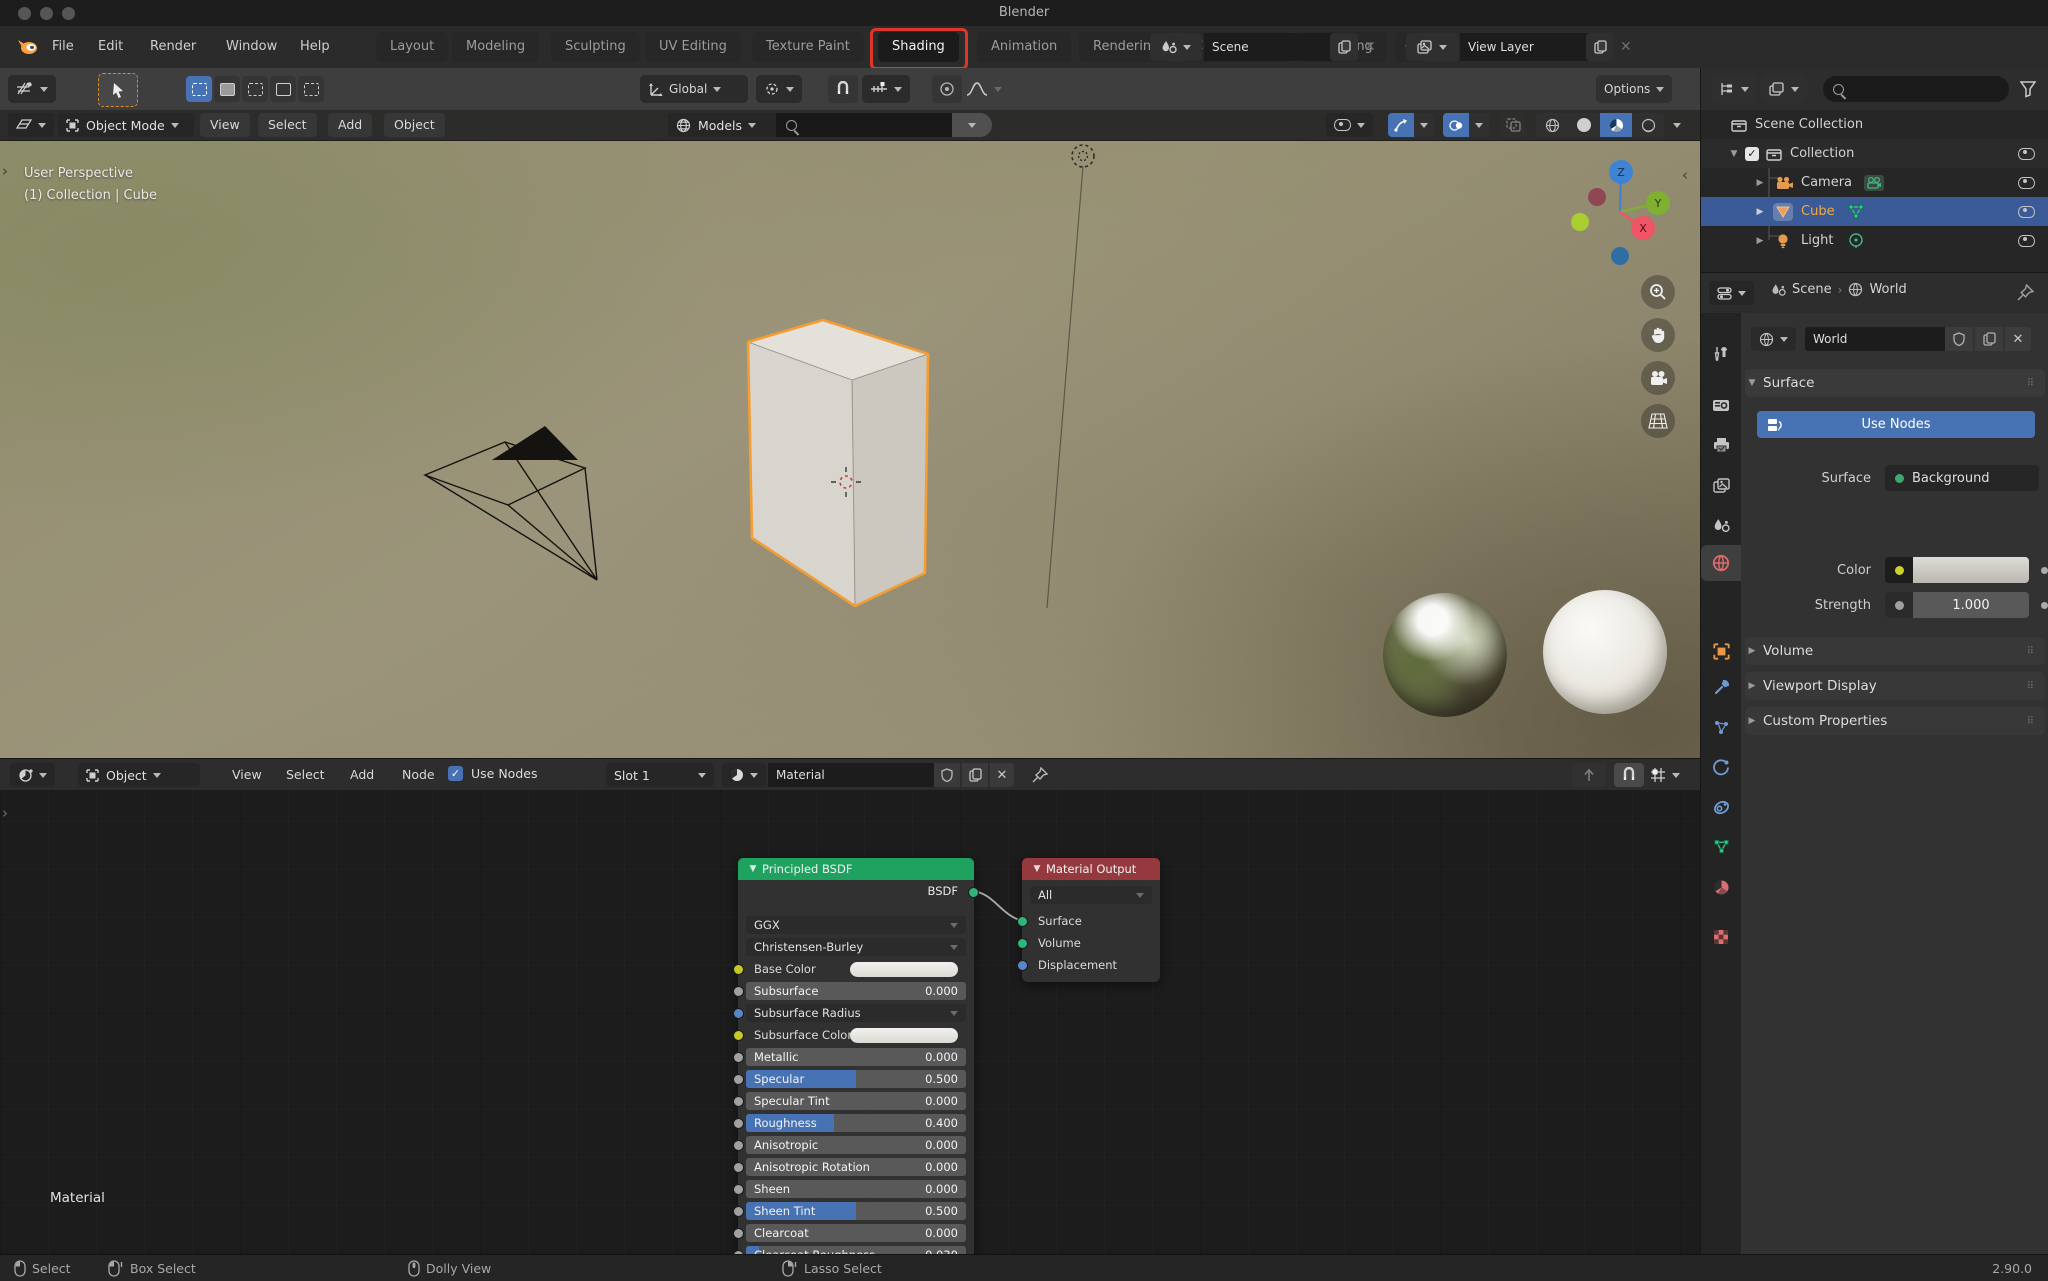 Image resolution: width=2048 pixels, height=1281 pixels. I want to click on strength-keyframe-dot, so click(2044, 605).